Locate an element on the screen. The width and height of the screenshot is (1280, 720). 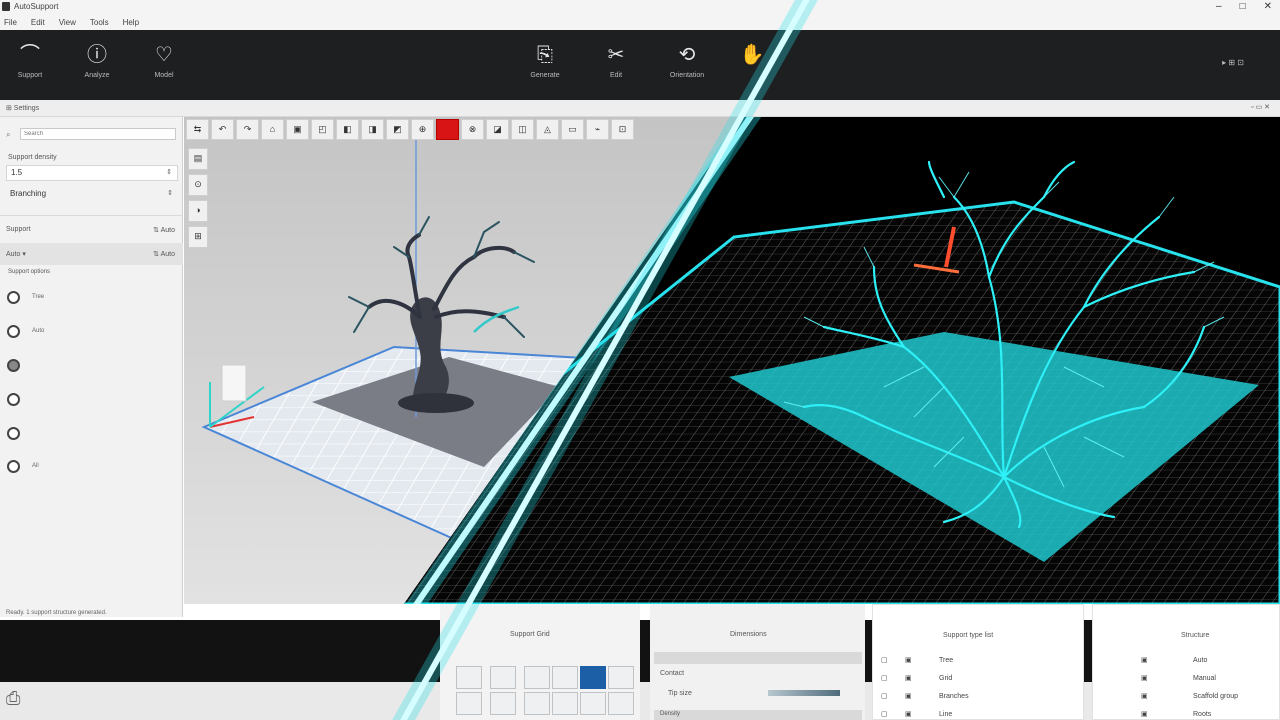
support-row-control: ⇅ Auto is located at coordinates (164, 230).